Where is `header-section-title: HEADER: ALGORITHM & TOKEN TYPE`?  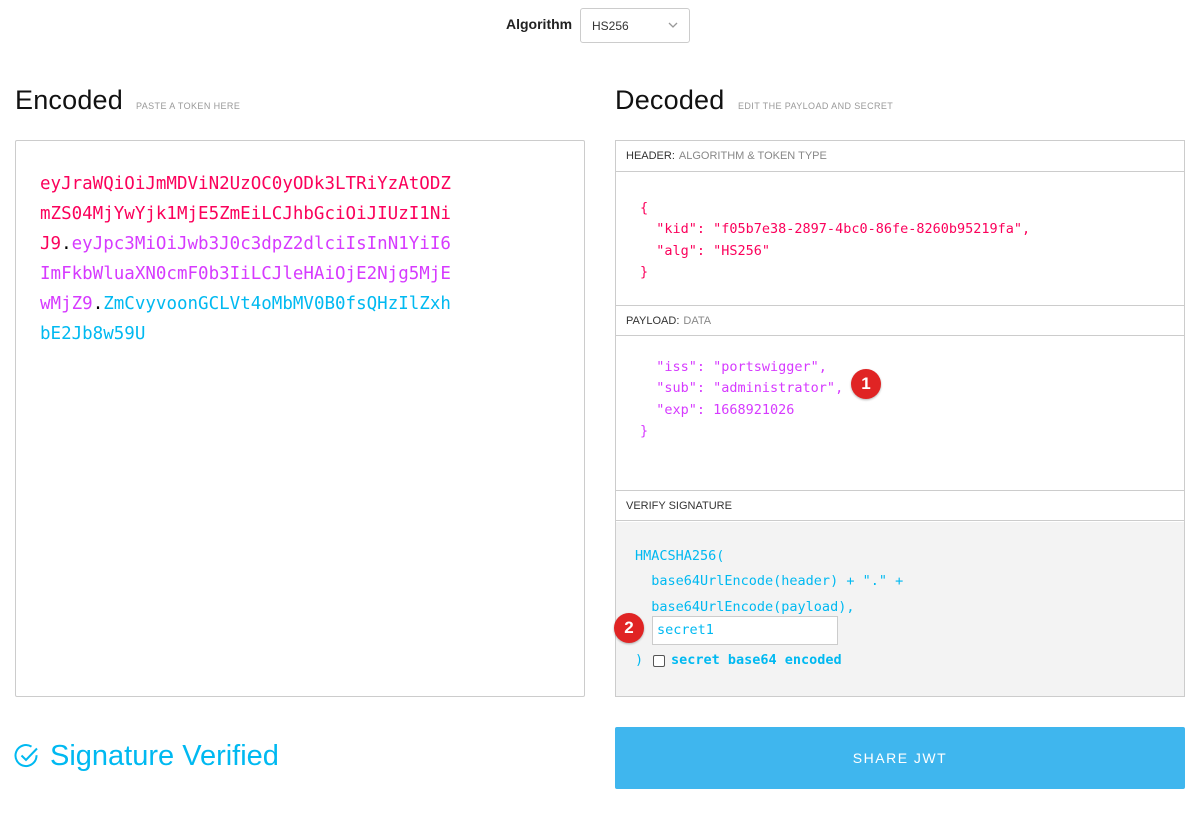
header-section-title: HEADER: ALGORITHM & TOKEN TYPE is located at coordinates (900, 156).